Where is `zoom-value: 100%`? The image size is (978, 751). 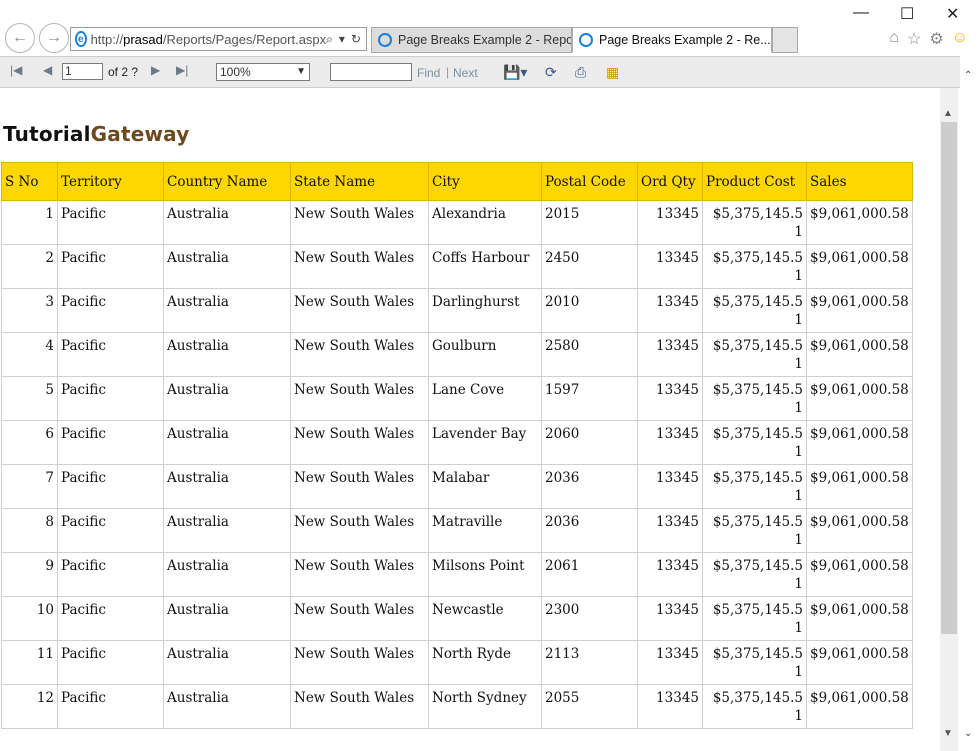
zoom-value: 100% is located at coordinates (235, 72).